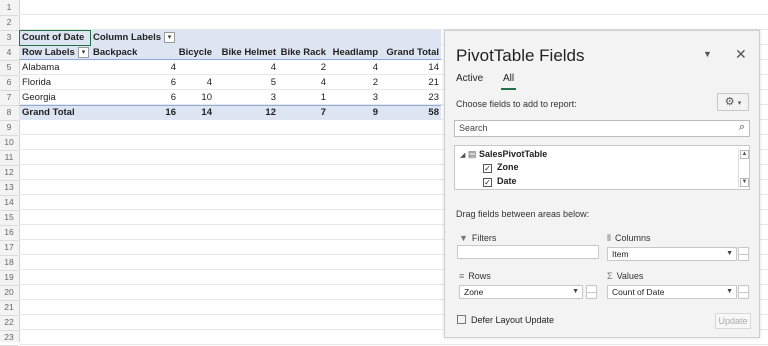  Describe the element at coordinates (186, 52) in the screenshot. I see `header-bicycle: Bicycle` at that location.